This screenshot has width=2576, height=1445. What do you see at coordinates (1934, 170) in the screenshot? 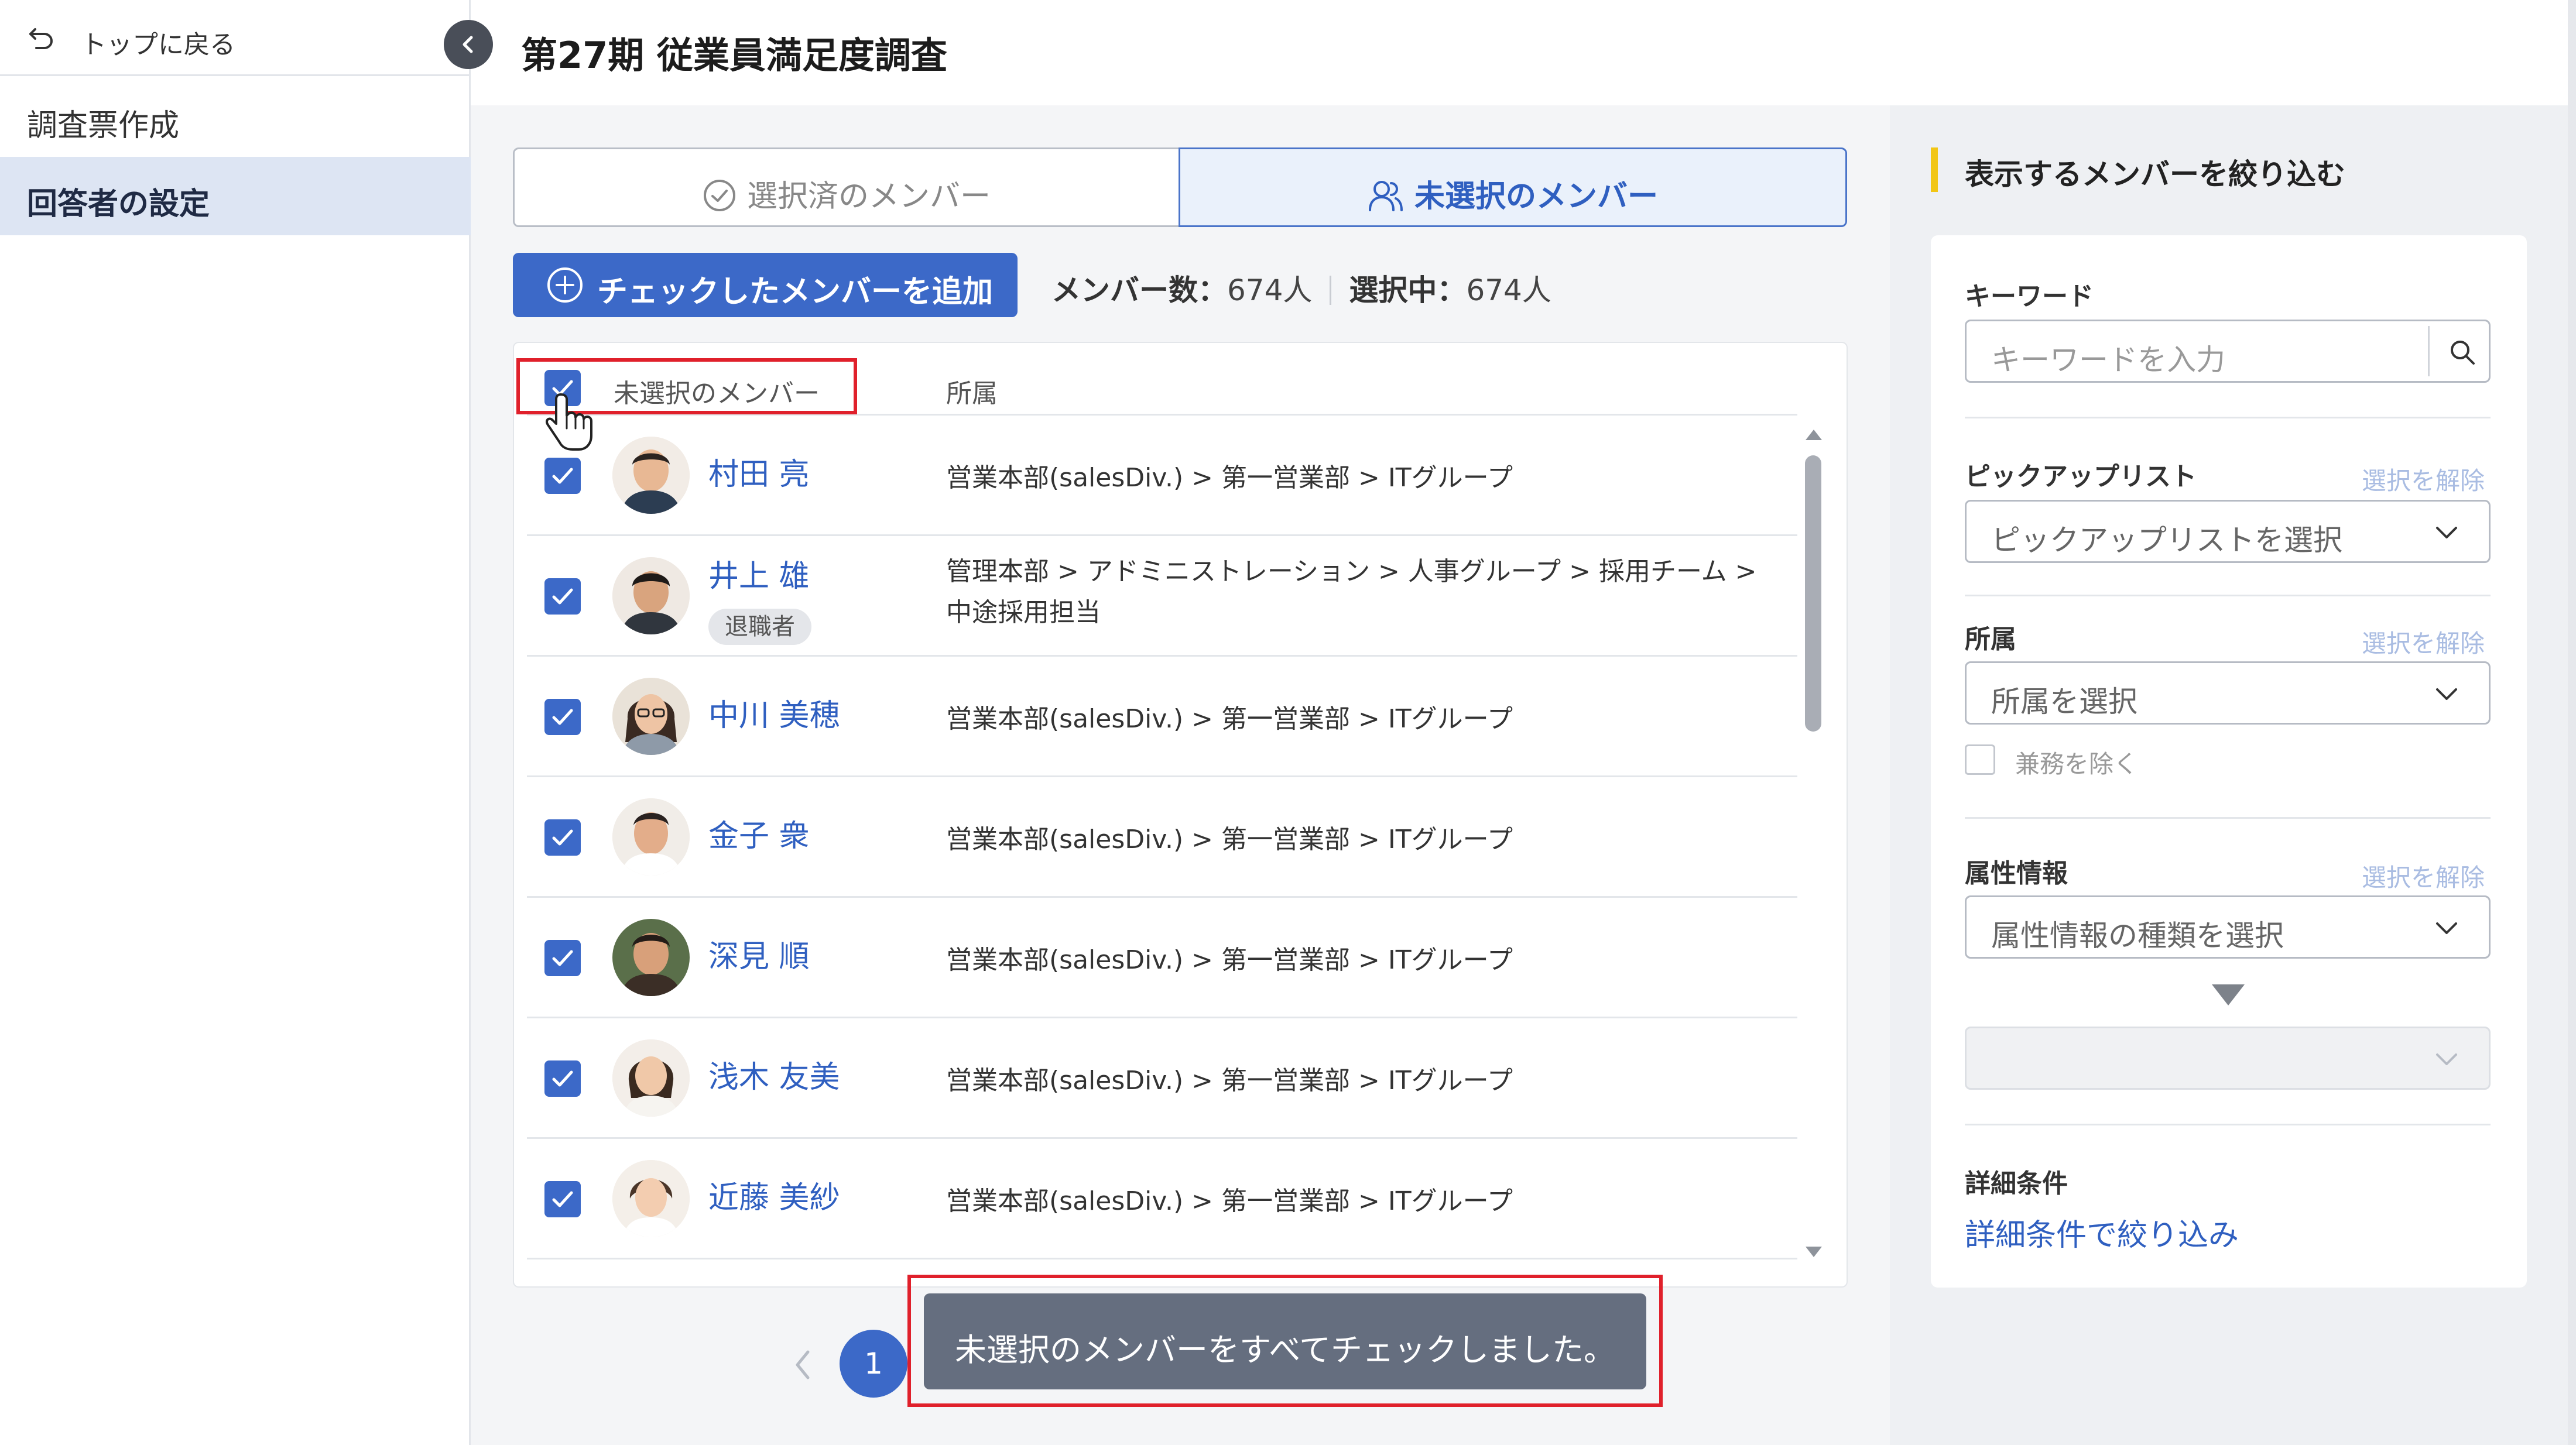
I see `title-accent-bar` at bounding box center [1934, 170].